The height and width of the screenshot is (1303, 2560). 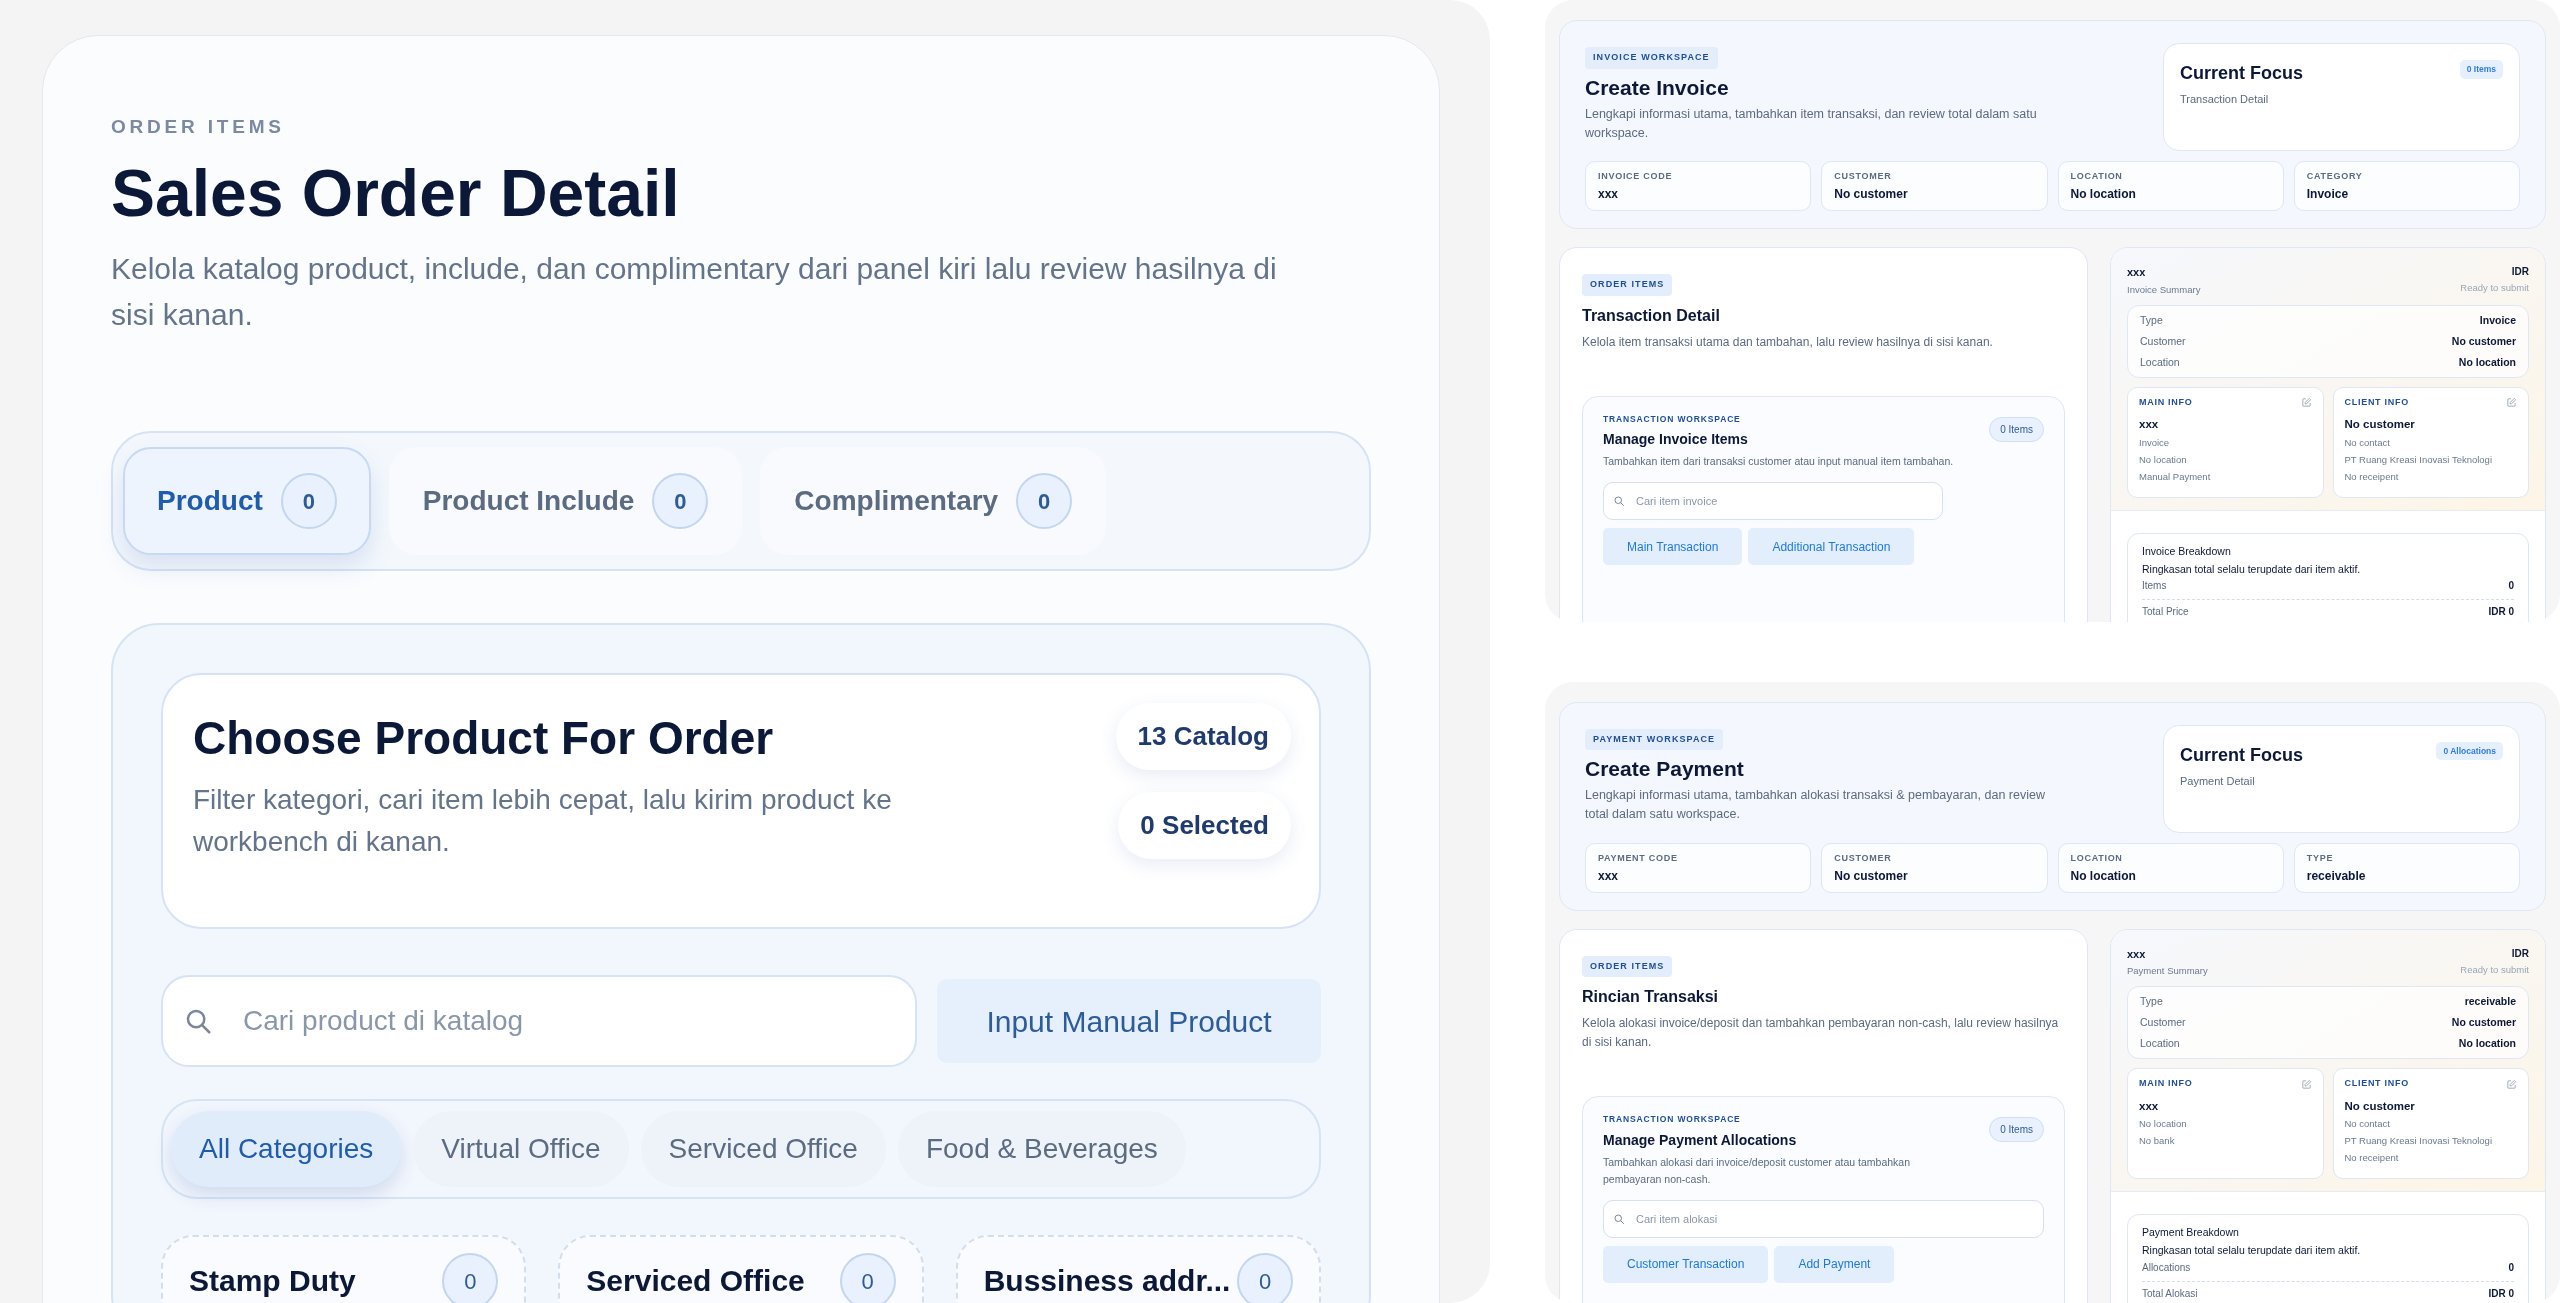 What do you see at coordinates (2191, 1233) in the screenshot?
I see `breakdown-title: Payment Breakdown` at bounding box center [2191, 1233].